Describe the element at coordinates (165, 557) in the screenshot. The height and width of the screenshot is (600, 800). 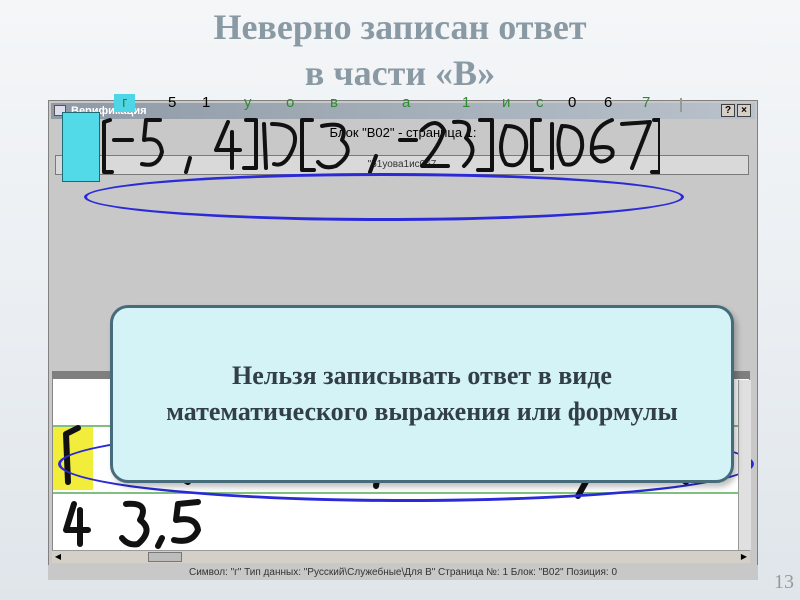
I see `scroll-thumb` at that location.